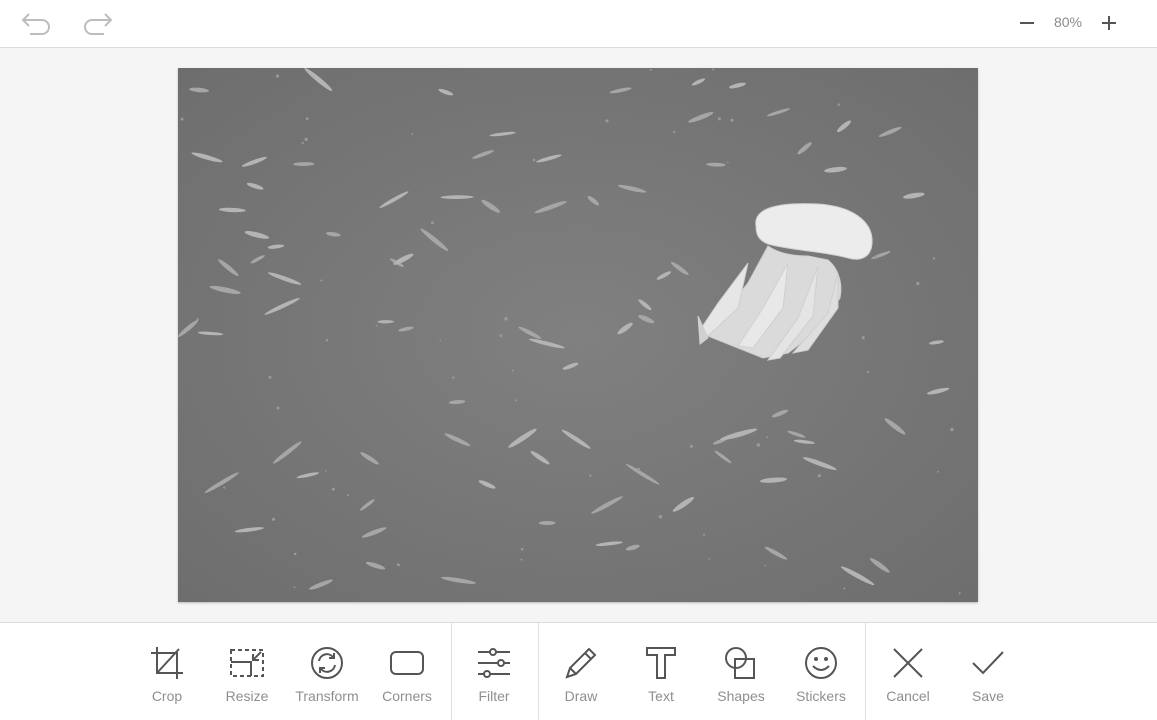 The height and width of the screenshot is (720, 1157). I want to click on draw-button: Draw, so click(581, 671).